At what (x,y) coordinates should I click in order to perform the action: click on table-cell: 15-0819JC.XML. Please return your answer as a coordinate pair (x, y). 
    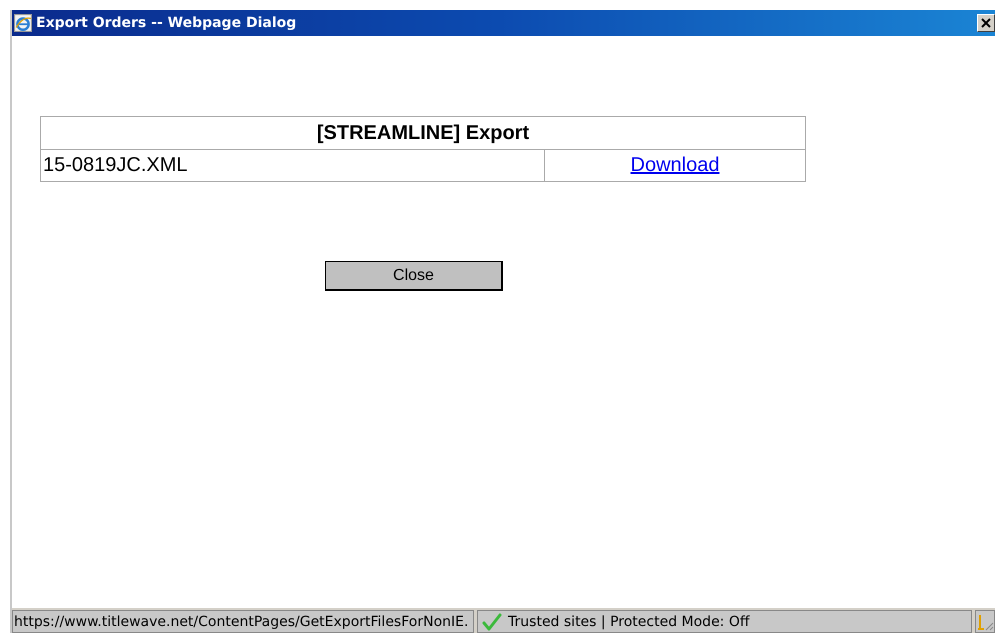
    Looking at the image, I should click on (292, 166).